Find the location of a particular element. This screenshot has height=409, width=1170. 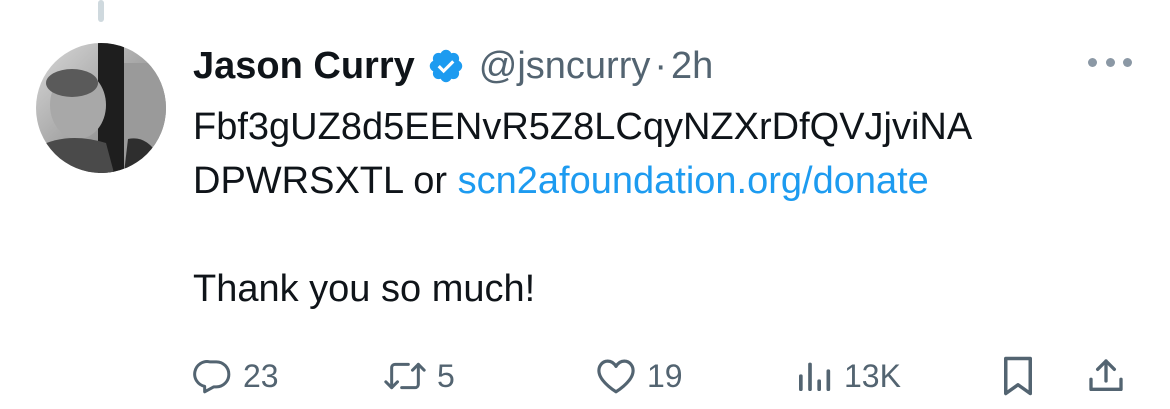

author-name: Jason Curry is located at coordinates (304, 66).